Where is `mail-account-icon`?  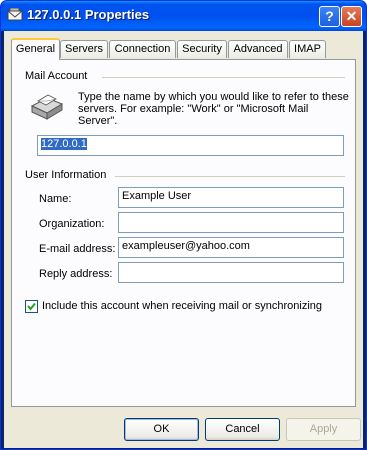 mail-account-icon is located at coordinates (15, 14).